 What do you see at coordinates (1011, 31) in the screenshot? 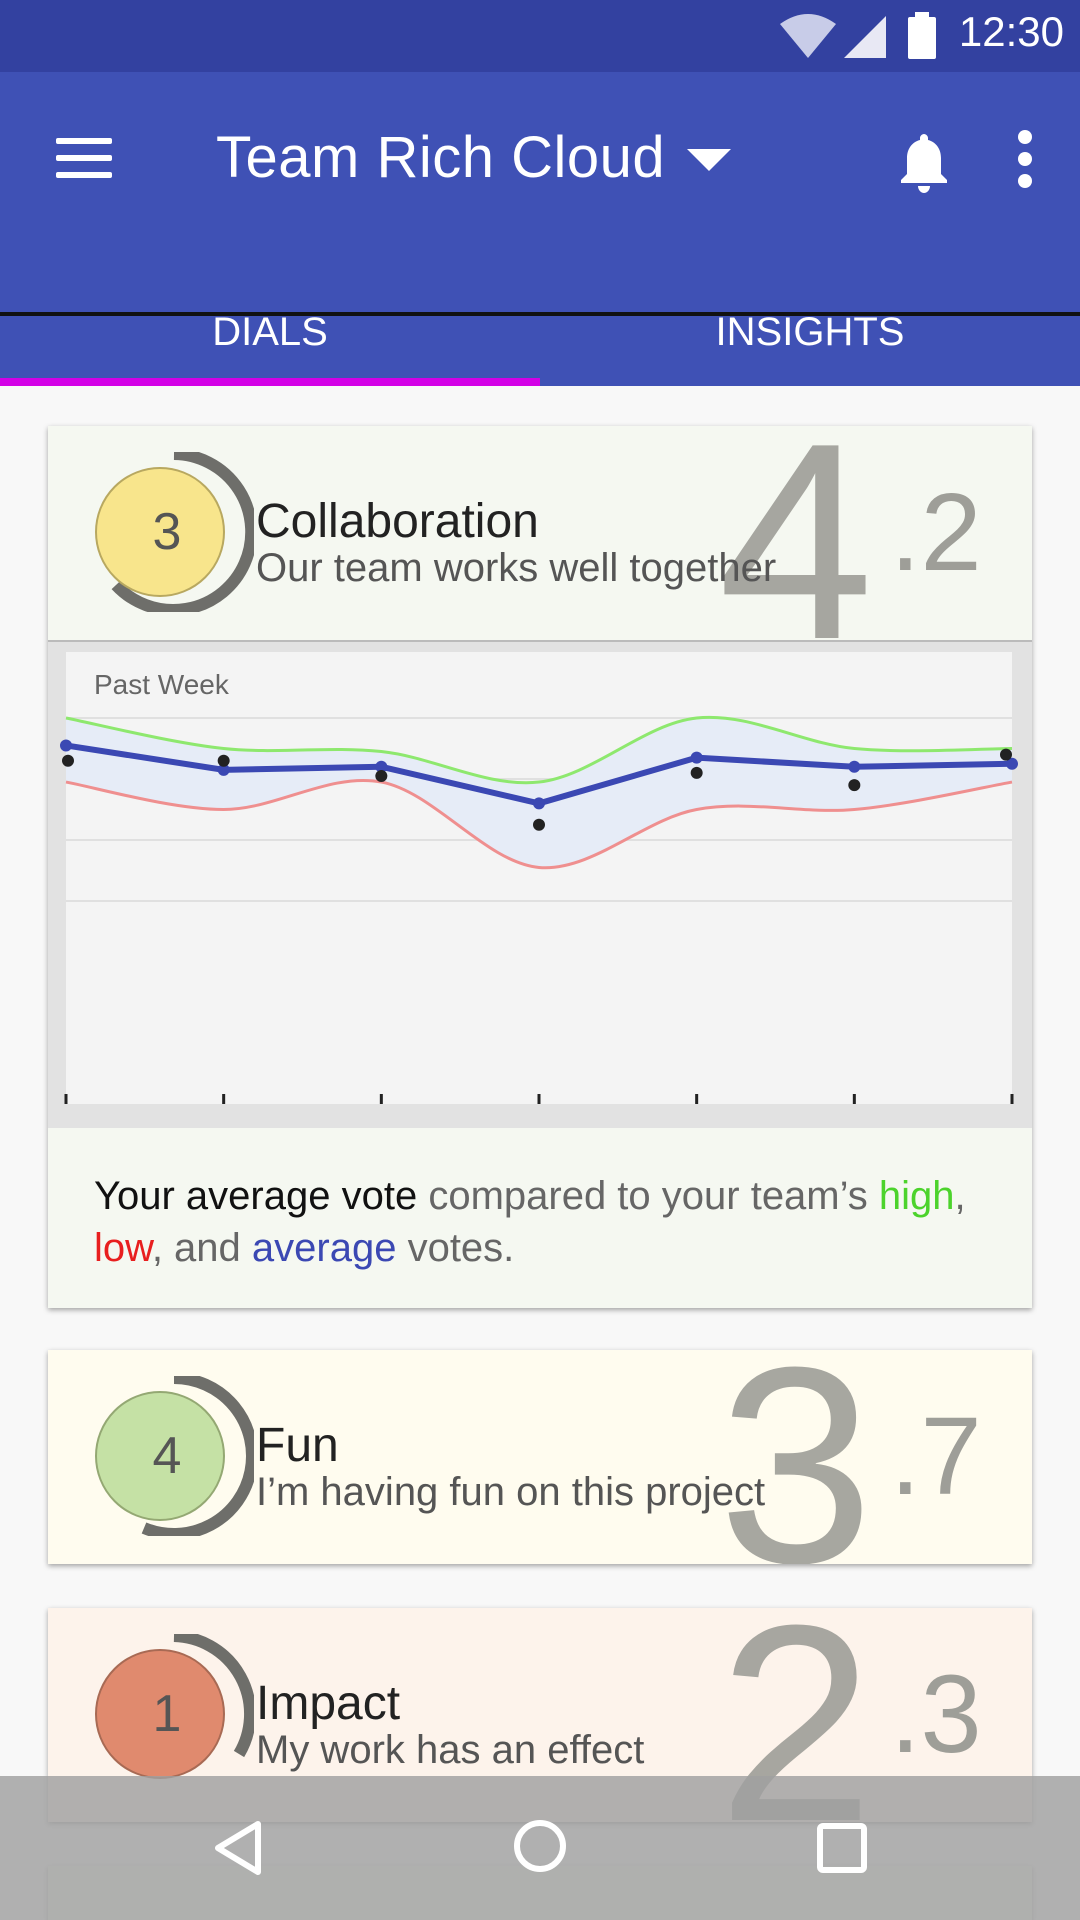
I see `clock: 12:30` at bounding box center [1011, 31].